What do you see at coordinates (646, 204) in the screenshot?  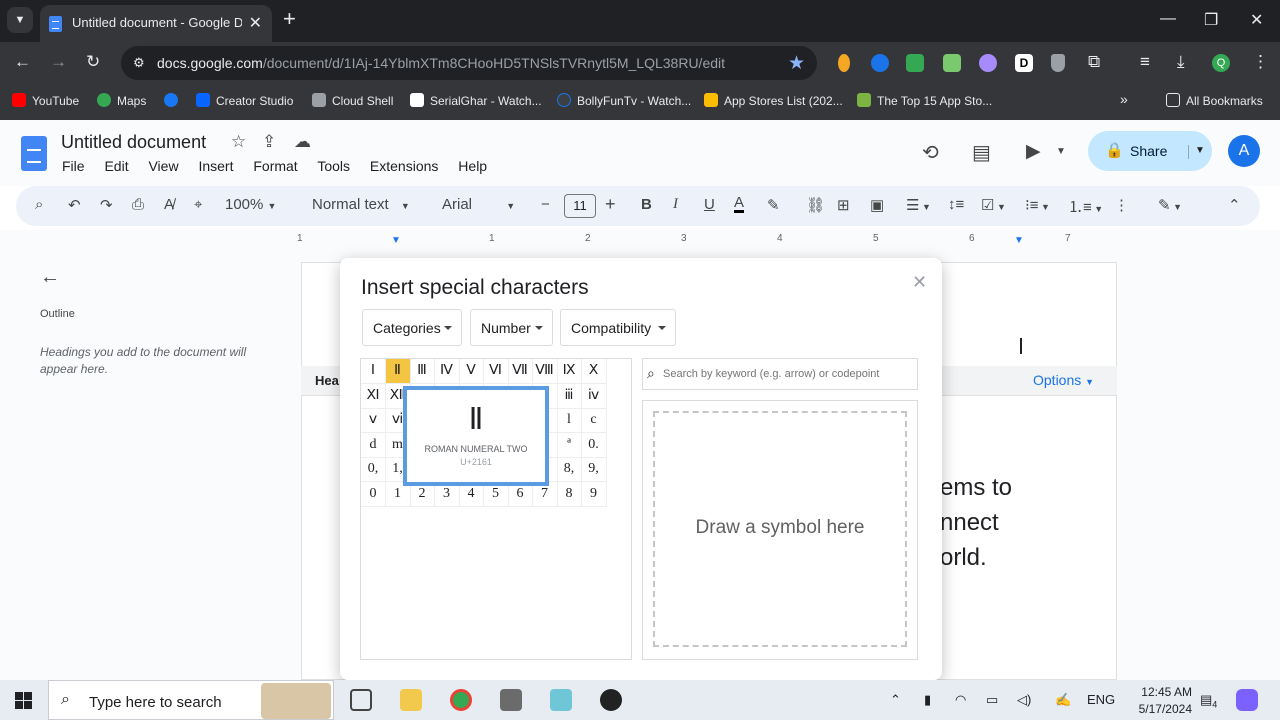 I see `bold-icon: B` at bounding box center [646, 204].